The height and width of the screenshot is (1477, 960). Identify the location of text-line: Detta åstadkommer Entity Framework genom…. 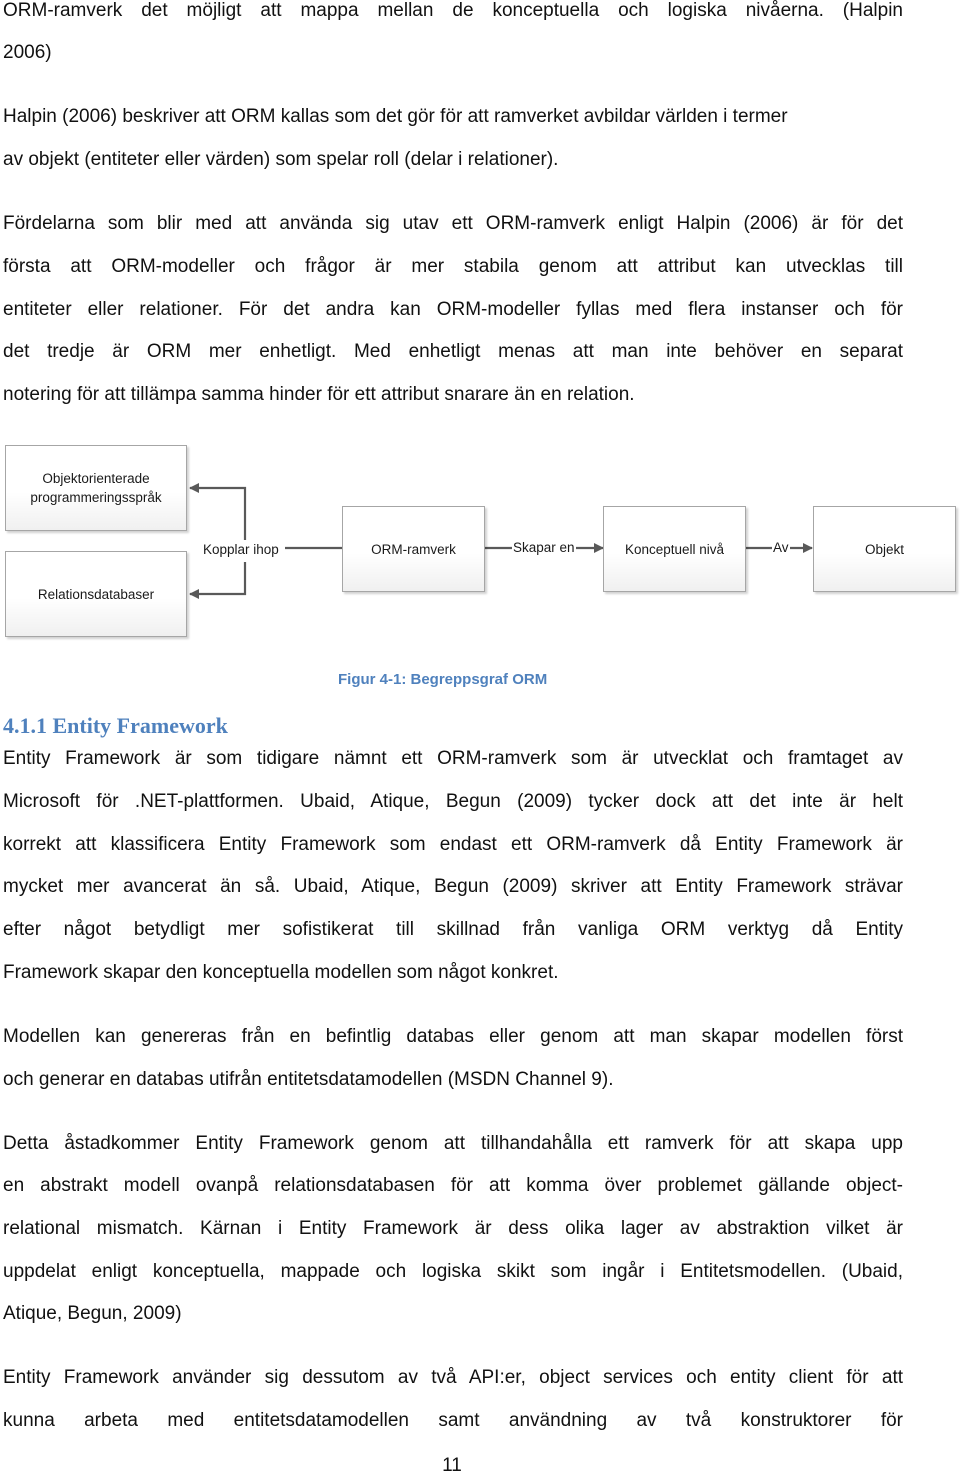
(453, 1143).